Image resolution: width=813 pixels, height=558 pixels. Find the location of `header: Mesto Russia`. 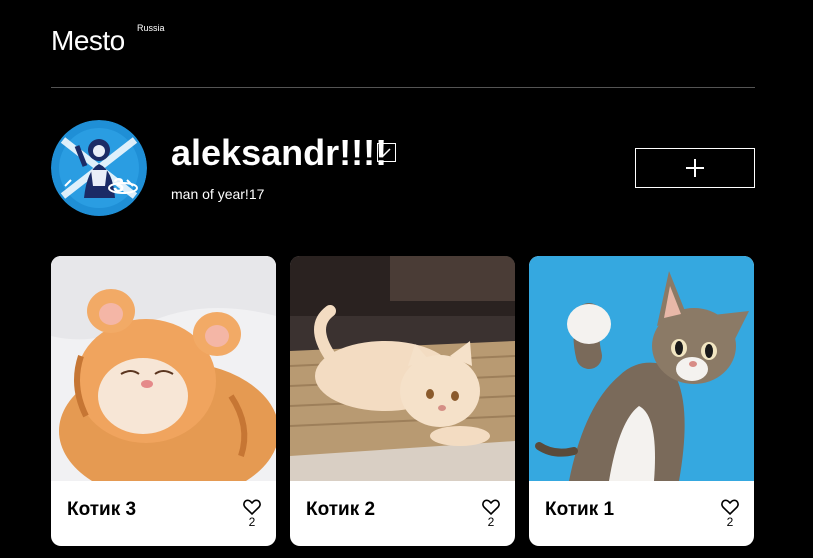

header: Mesto Russia is located at coordinates (403, 54).